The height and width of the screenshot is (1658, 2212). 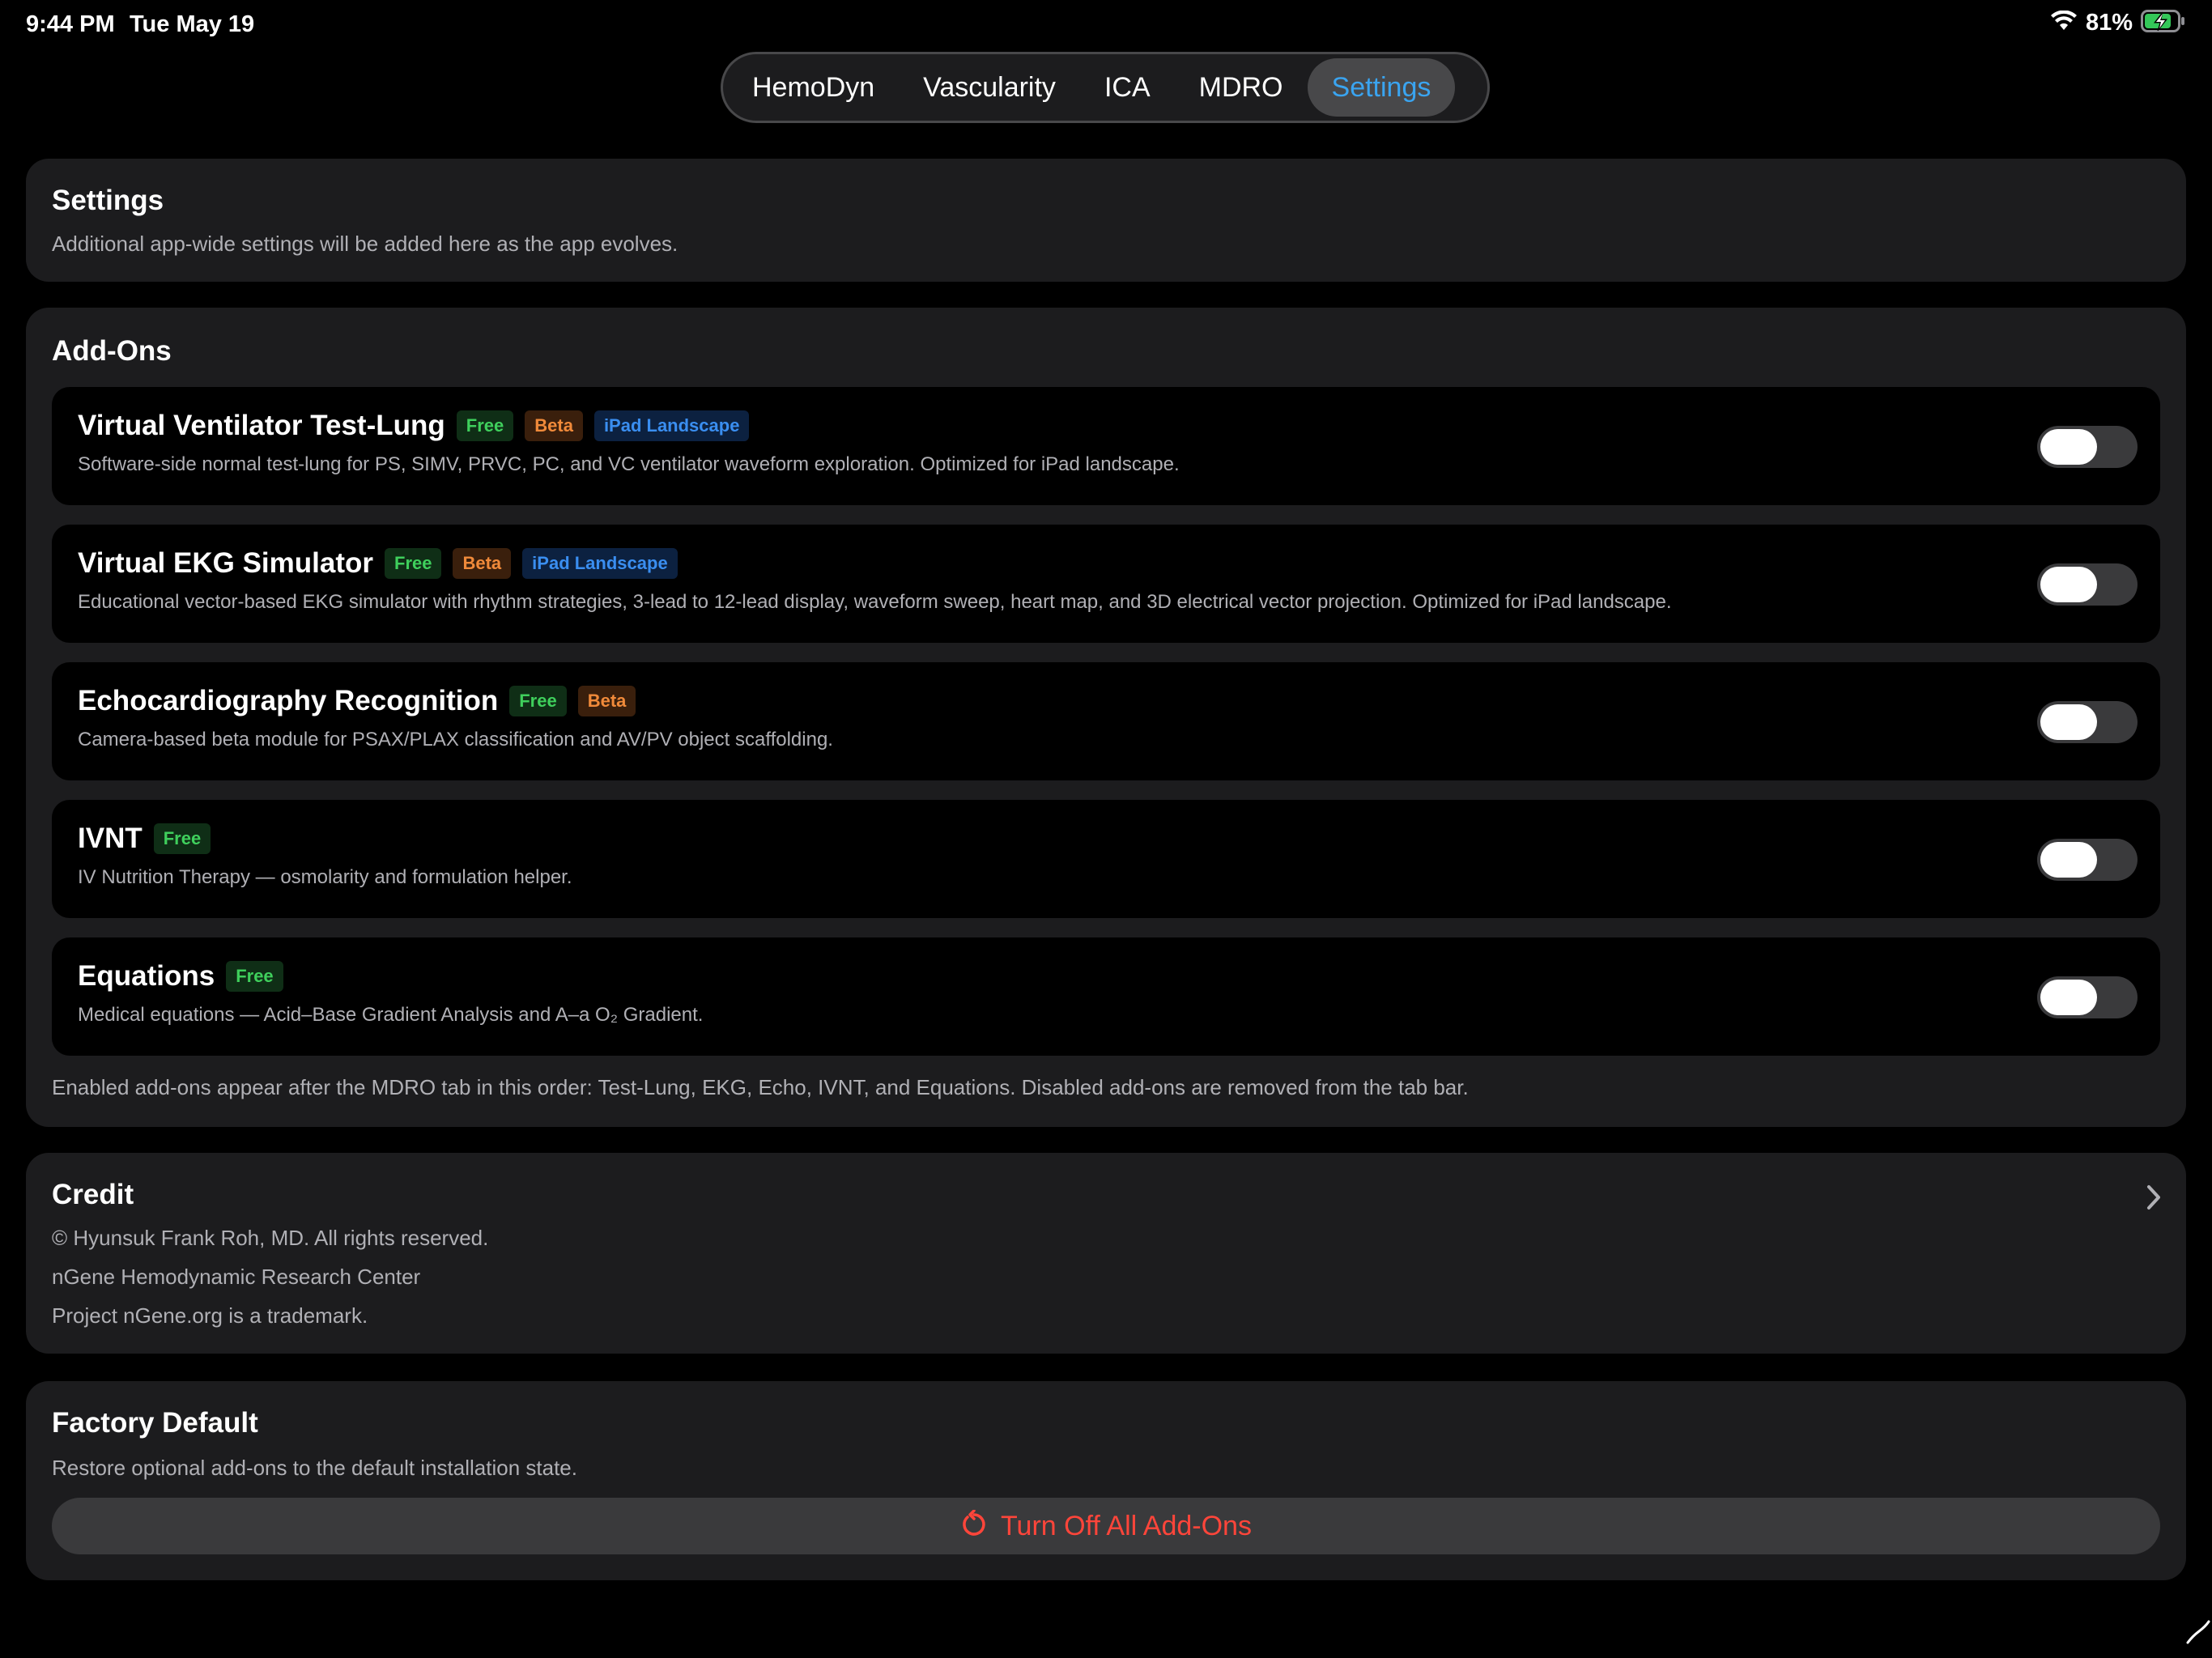 What do you see at coordinates (210, 1315) in the screenshot?
I see `credit-line-trademark: Project nGene.org is a trademark.` at bounding box center [210, 1315].